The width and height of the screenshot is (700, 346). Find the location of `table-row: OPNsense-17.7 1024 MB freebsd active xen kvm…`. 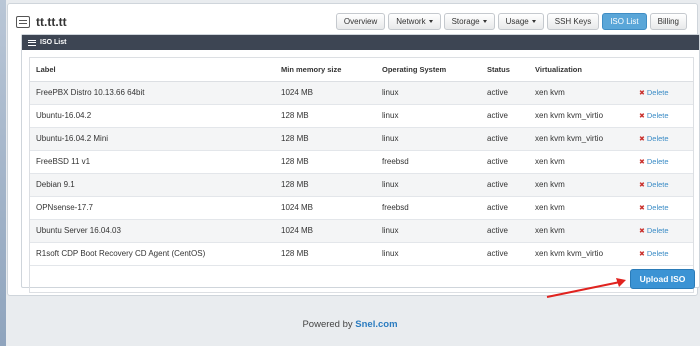

table-row: OPNsense-17.7 1024 MB freebsd active xen kvm… is located at coordinates (361, 208).